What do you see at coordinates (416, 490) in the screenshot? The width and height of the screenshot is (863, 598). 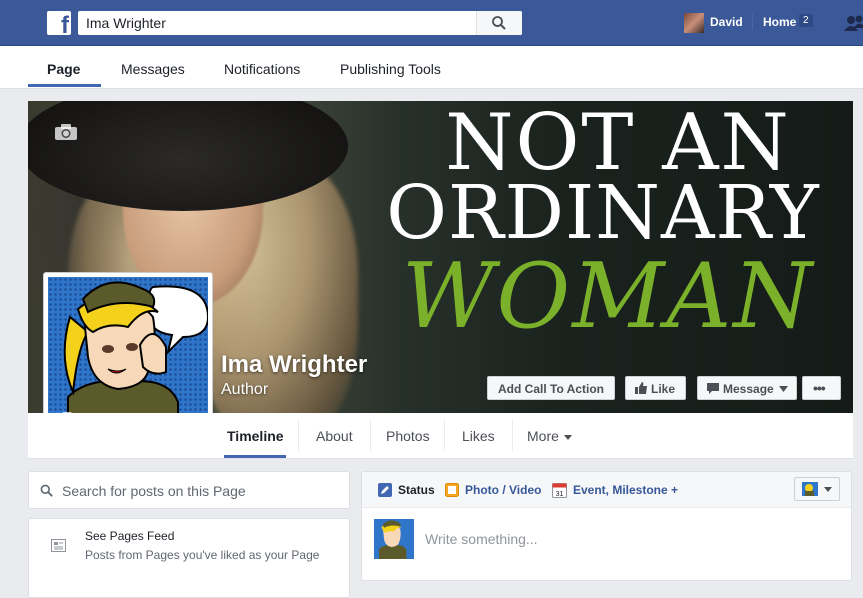 I see `tab-status: Status` at bounding box center [416, 490].